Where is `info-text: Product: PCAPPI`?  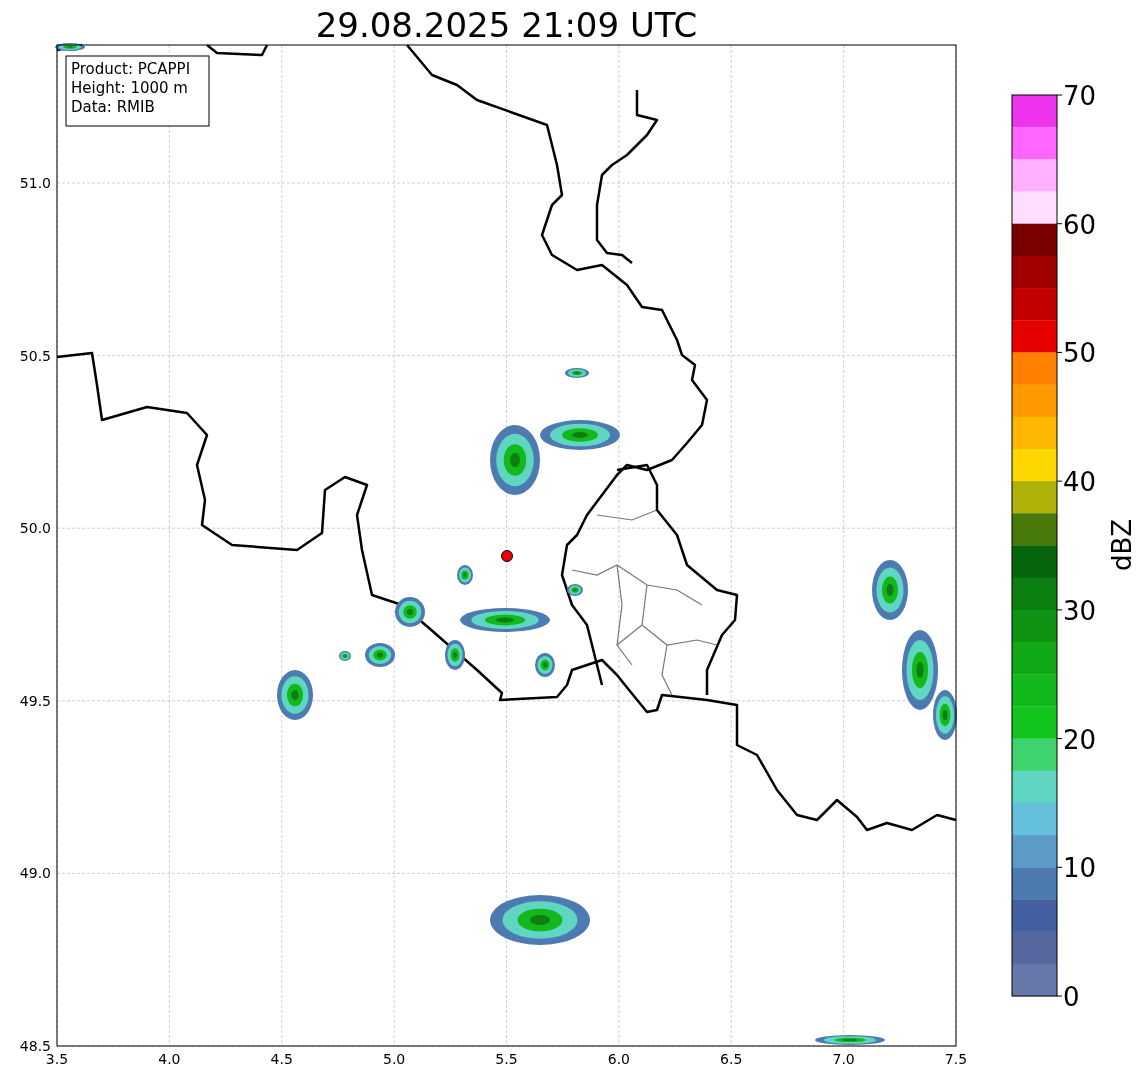
info-text: Product: PCAPPI is located at coordinates (131, 69).